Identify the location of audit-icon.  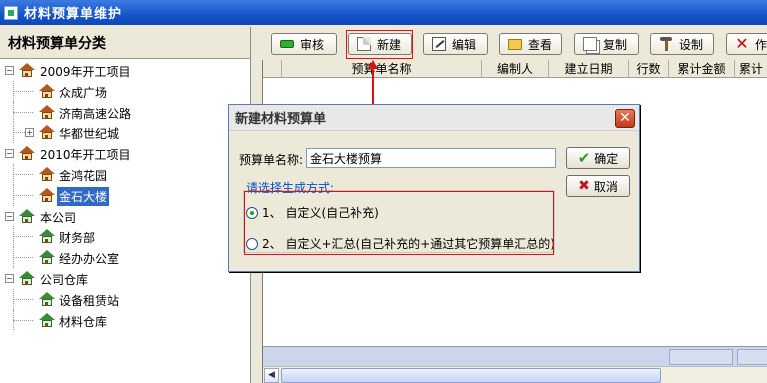
(287, 44).